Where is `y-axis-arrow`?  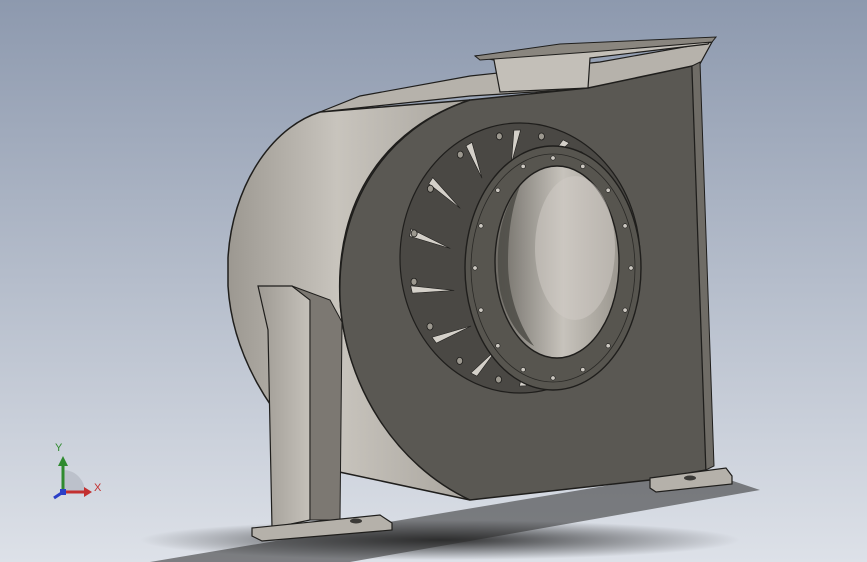
y-axis-arrow is located at coordinates (63, 461).